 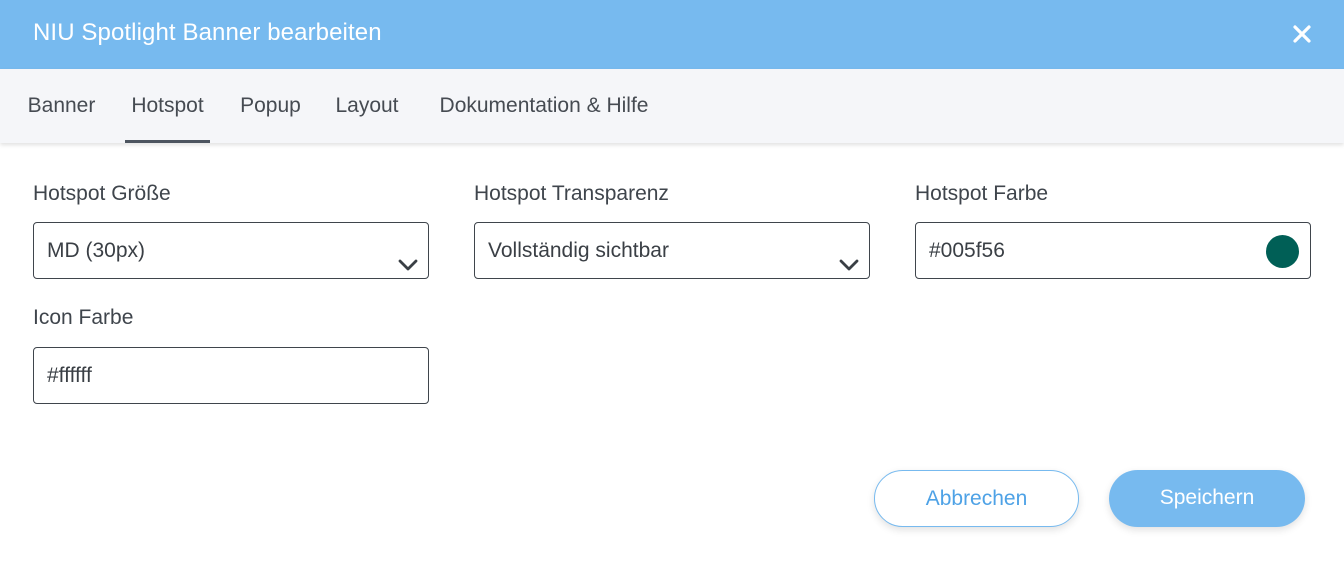 What do you see at coordinates (83, 317) in the screenshot?
I see `icon-color-label: Icon Farbe` at bounding box center [83, 317].